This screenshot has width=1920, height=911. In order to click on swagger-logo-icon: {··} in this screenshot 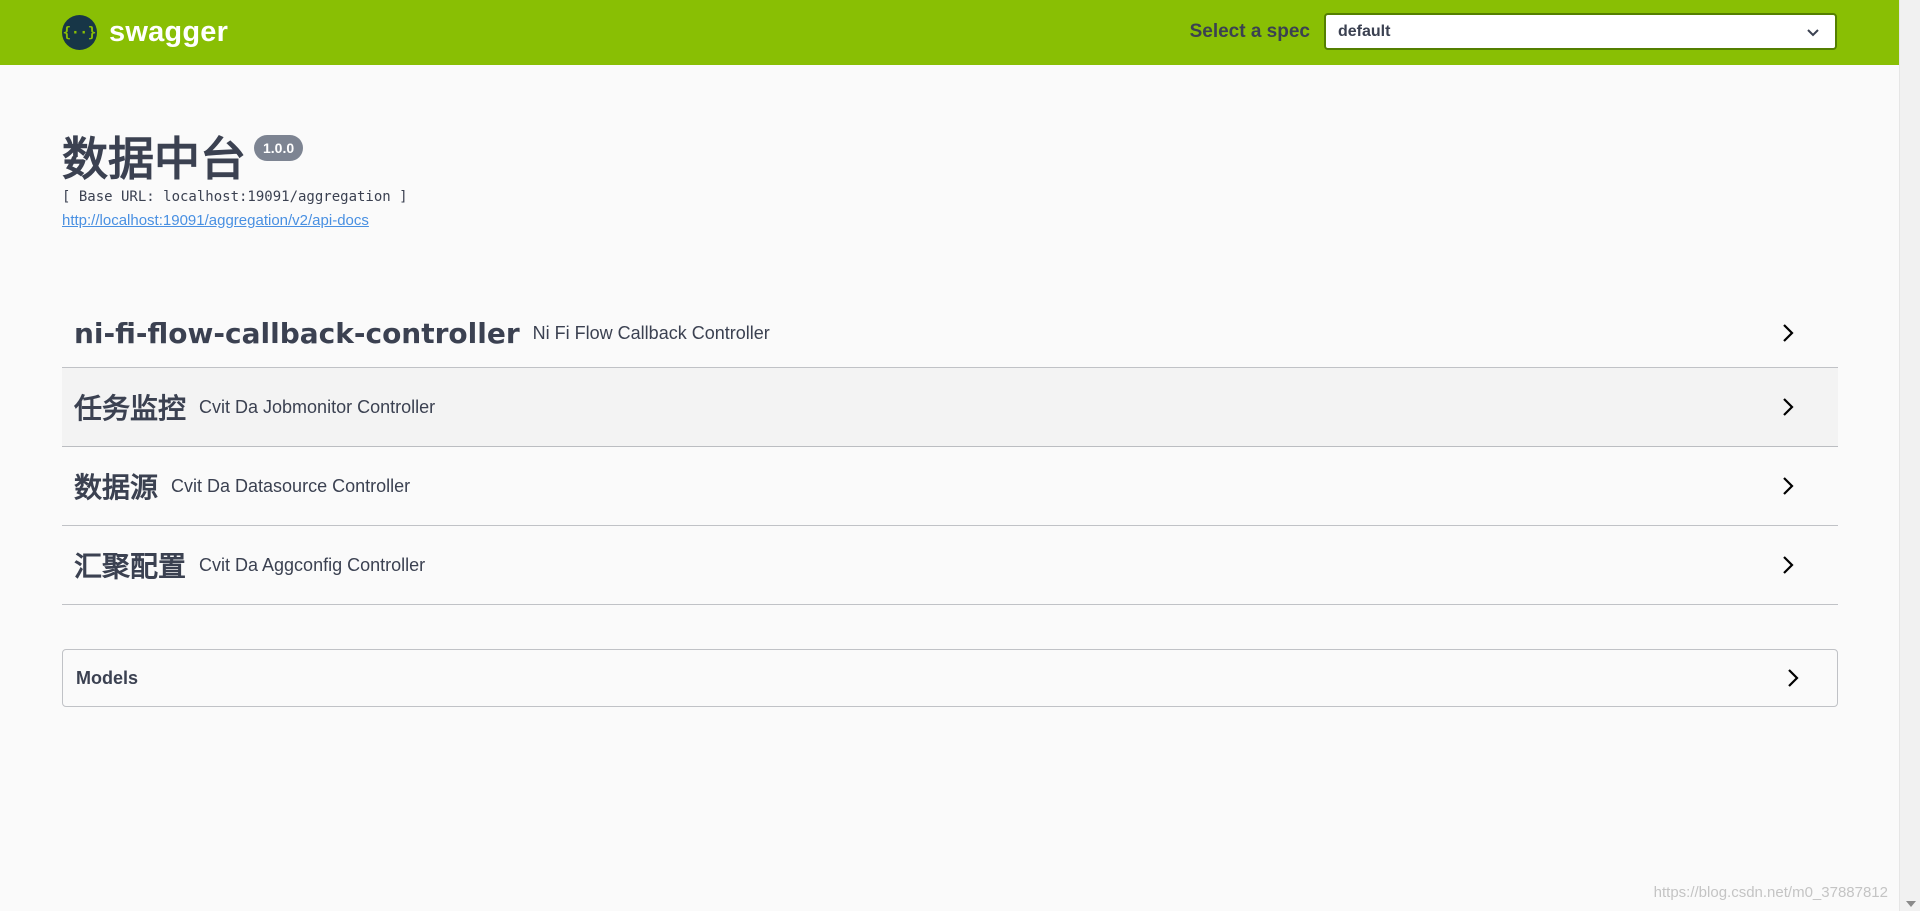, I will do `click(79, 32)`.